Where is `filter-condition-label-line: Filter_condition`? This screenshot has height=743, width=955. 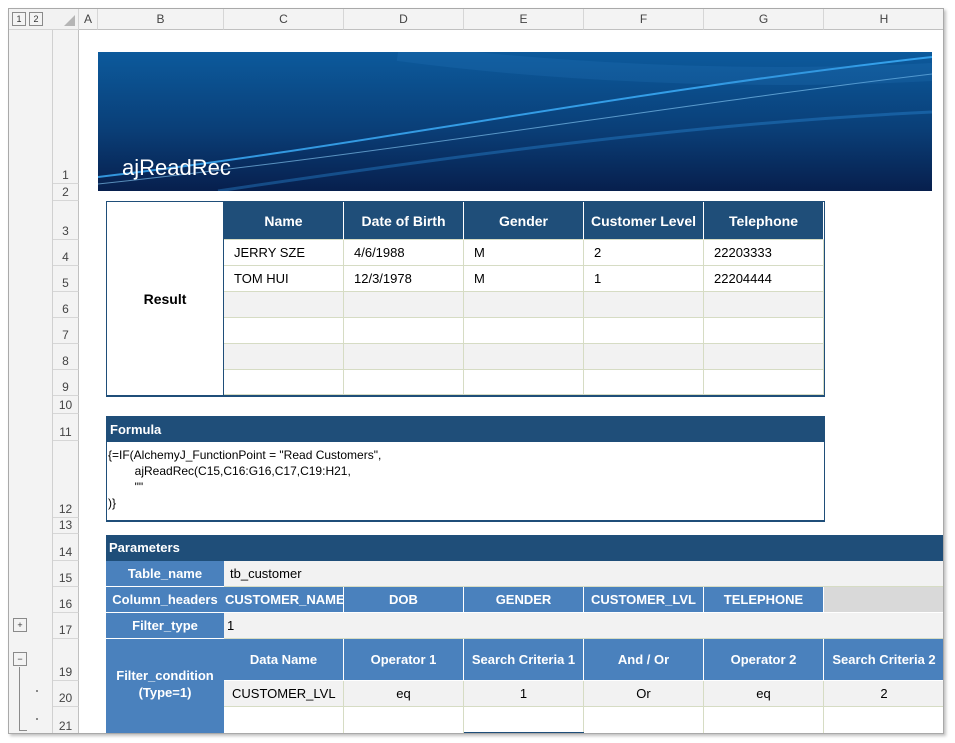 filter-condition-label-line: Filter_condition is located at coordinates (165, 675).